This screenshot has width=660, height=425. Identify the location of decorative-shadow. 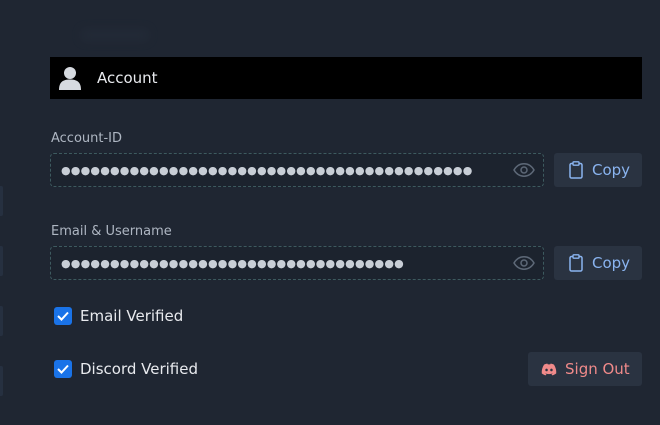
(115, 35).